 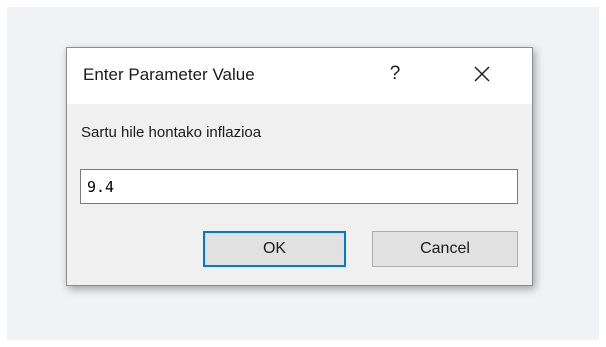 I want to click on dialog-title: Enter Parameter Value, so click(x=169, y=74).